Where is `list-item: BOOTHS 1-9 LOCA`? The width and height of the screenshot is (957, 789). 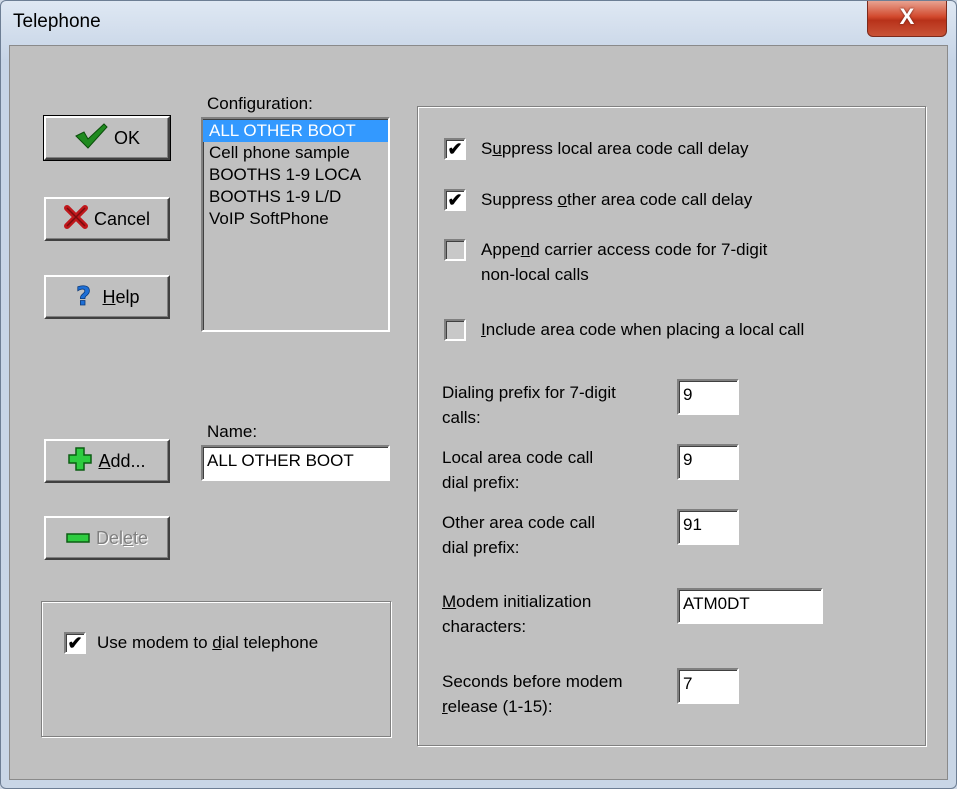 list-item: BOOTHS 1-9 LOCA is located at coordinates (295, 175).